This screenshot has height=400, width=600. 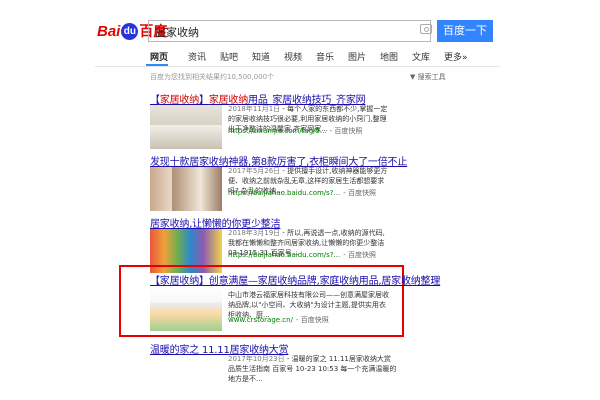 I want to click on paw-icon: du, so click(x=130, y=31).